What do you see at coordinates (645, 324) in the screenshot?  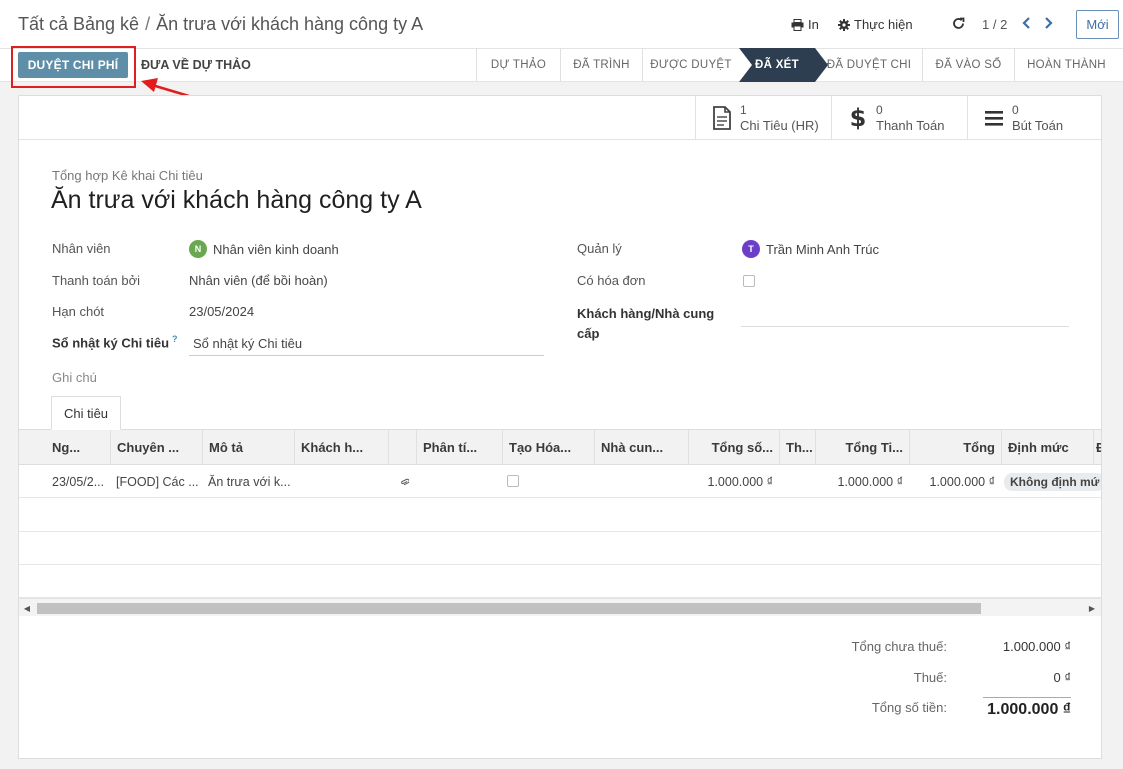 I see `vendor-label: Khách hàng/Nhà cung cấp` at bounding box center [645, 324].